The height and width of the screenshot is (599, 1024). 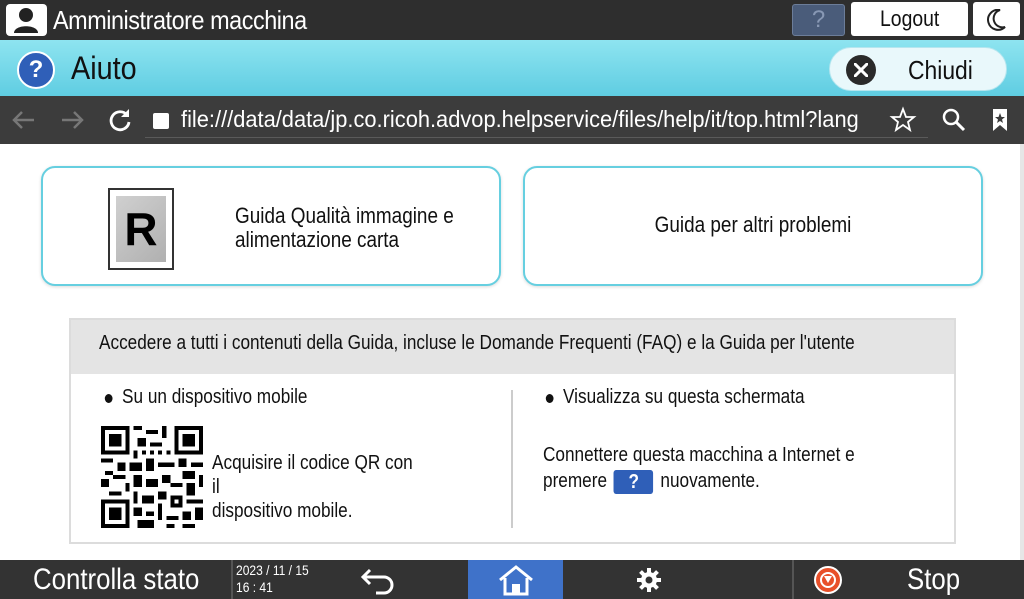 I want to click on r-letter-icon: R, so click(x=141, y=229).